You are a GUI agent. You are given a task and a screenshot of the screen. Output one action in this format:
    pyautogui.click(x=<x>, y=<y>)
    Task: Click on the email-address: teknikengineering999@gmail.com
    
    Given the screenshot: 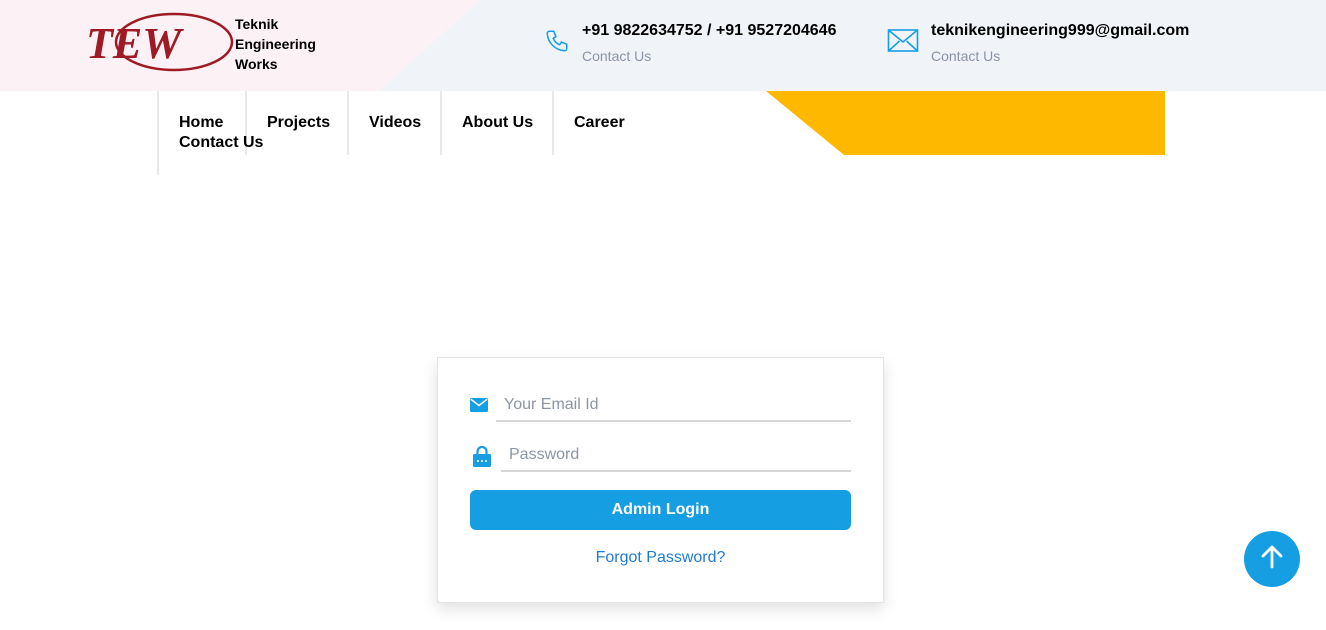 What is the action you would take?
    pyautogui.click(x=1060, y=31)
    